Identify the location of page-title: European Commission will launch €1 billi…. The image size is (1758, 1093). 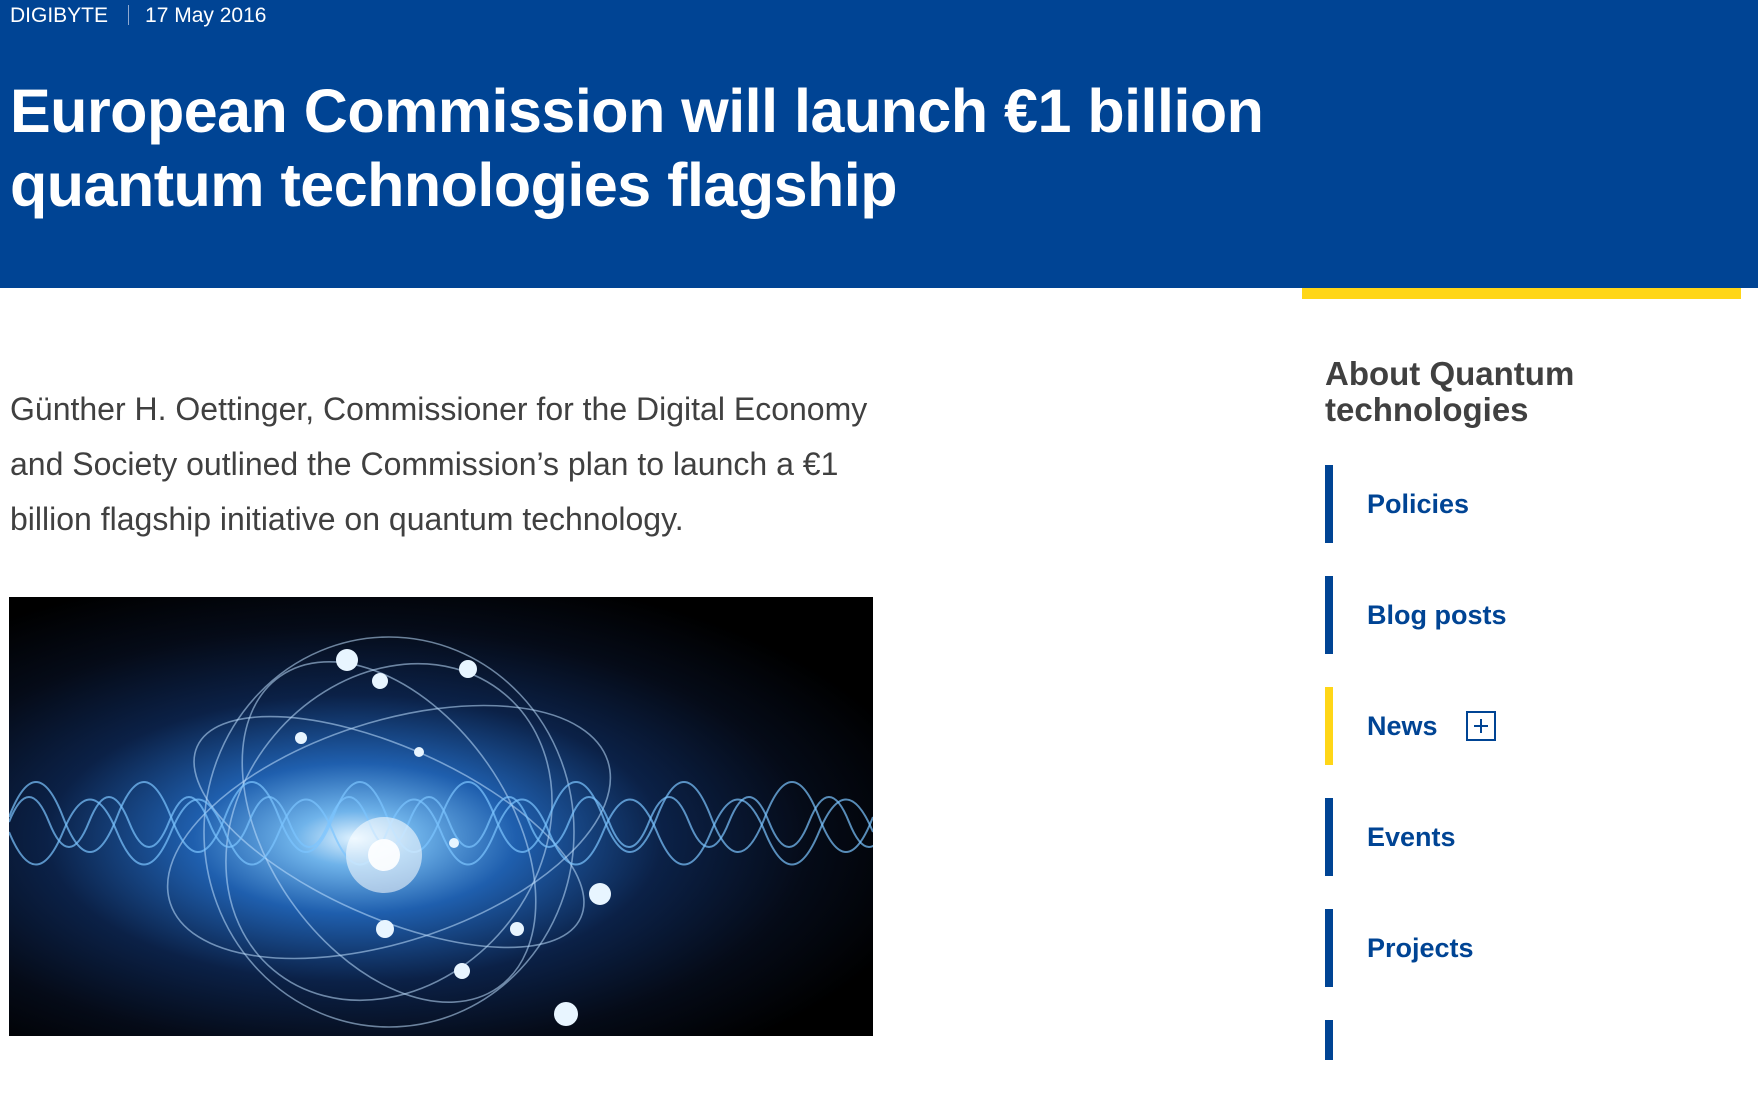
(637, 148).